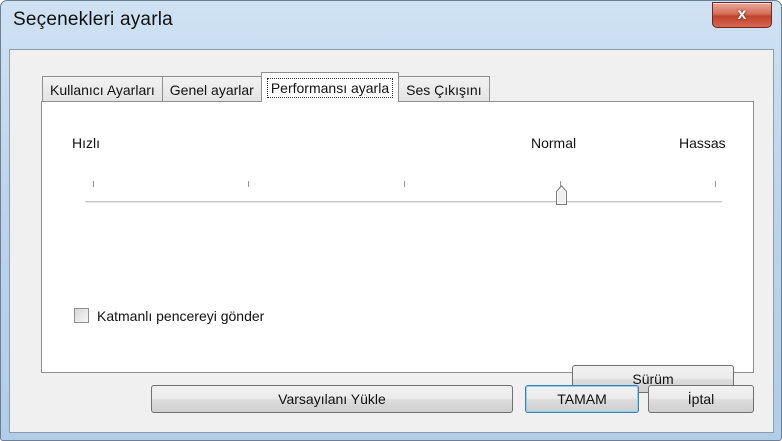  Describe the element at coordinates (93, 19) in the screenshot. I see `window-title: Seçenekleri ayarla` at that location.